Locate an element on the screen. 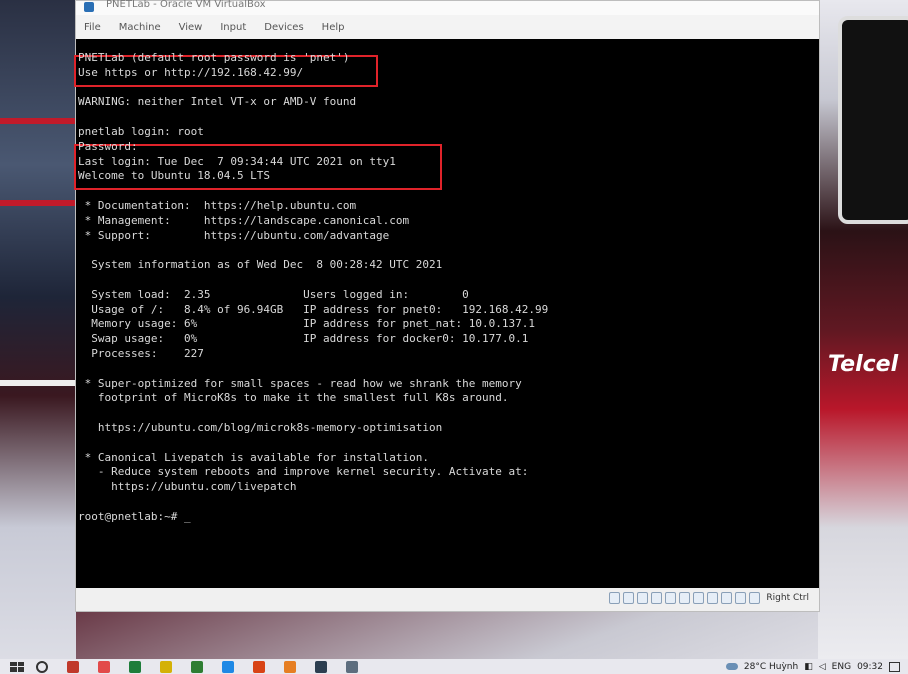  virtualbox-icon is located at coordinates (89, 7).